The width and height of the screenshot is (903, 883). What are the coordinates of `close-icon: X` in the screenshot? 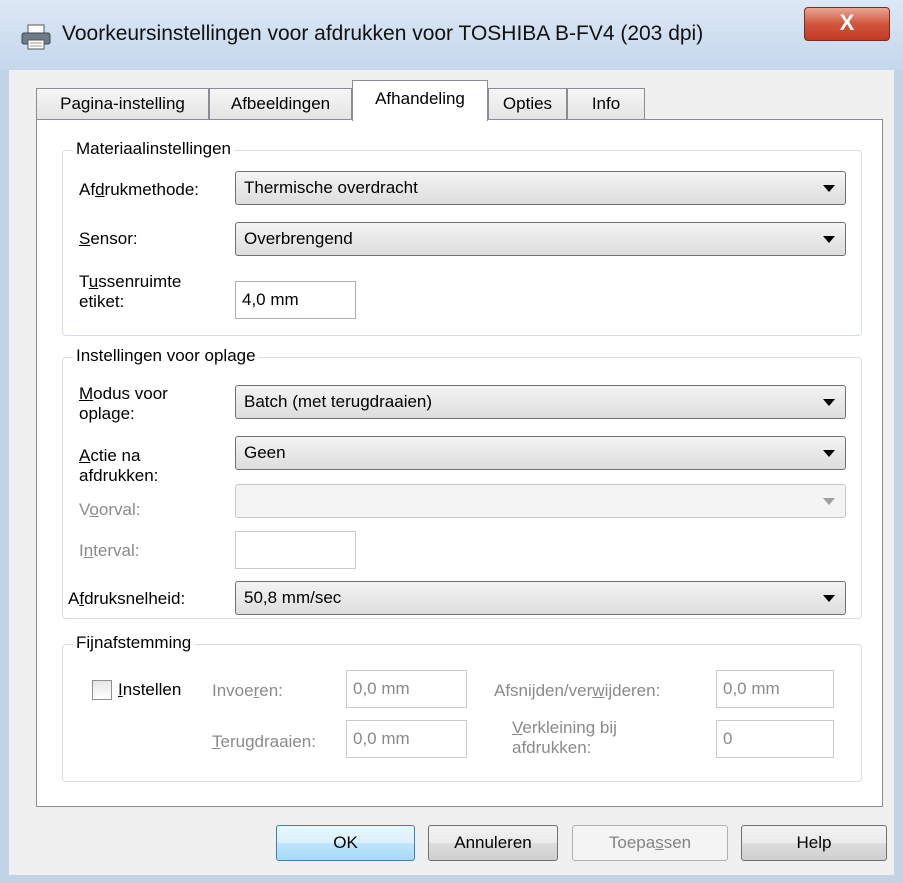 It's located at (847, 22).